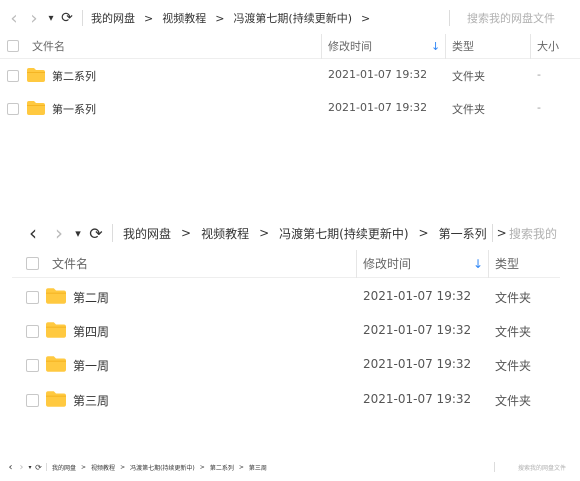 Image resolution: width=580 pixels, height=481 pixels. What do you see at coordinates (292, 18) in the screenshot?
I see `breadcrumb-current: 冯渡第七期(持续更新中)` at bounding box center [292, 18].